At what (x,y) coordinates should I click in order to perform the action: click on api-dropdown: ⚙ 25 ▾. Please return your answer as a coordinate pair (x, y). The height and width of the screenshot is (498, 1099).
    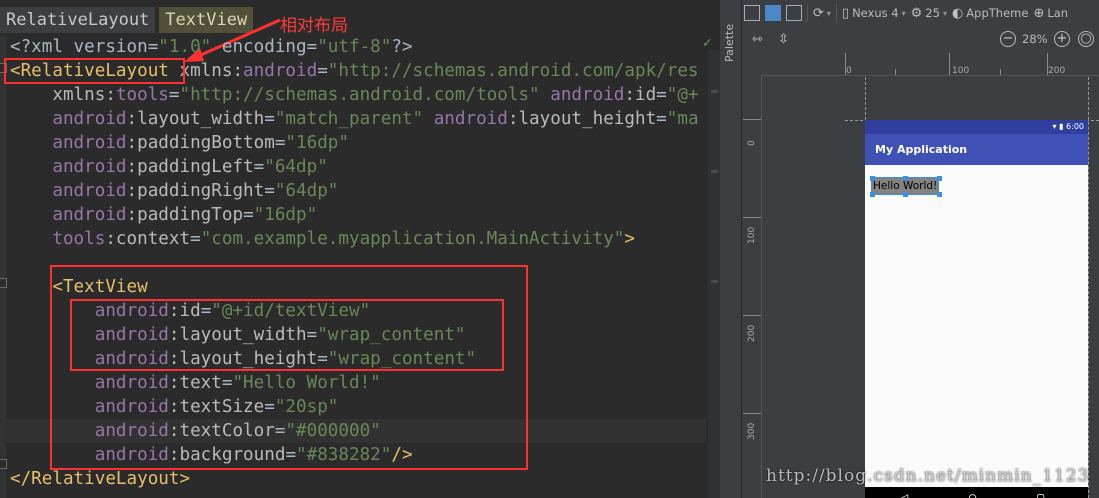
    Looking at the image, I should click on (929, 13).